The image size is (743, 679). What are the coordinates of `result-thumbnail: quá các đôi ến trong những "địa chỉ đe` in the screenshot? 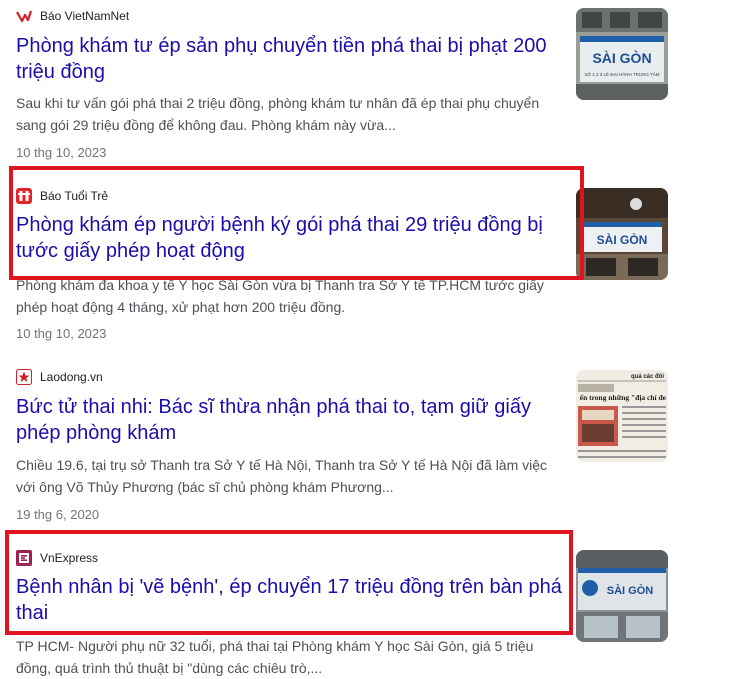 It's located at (622, 416).